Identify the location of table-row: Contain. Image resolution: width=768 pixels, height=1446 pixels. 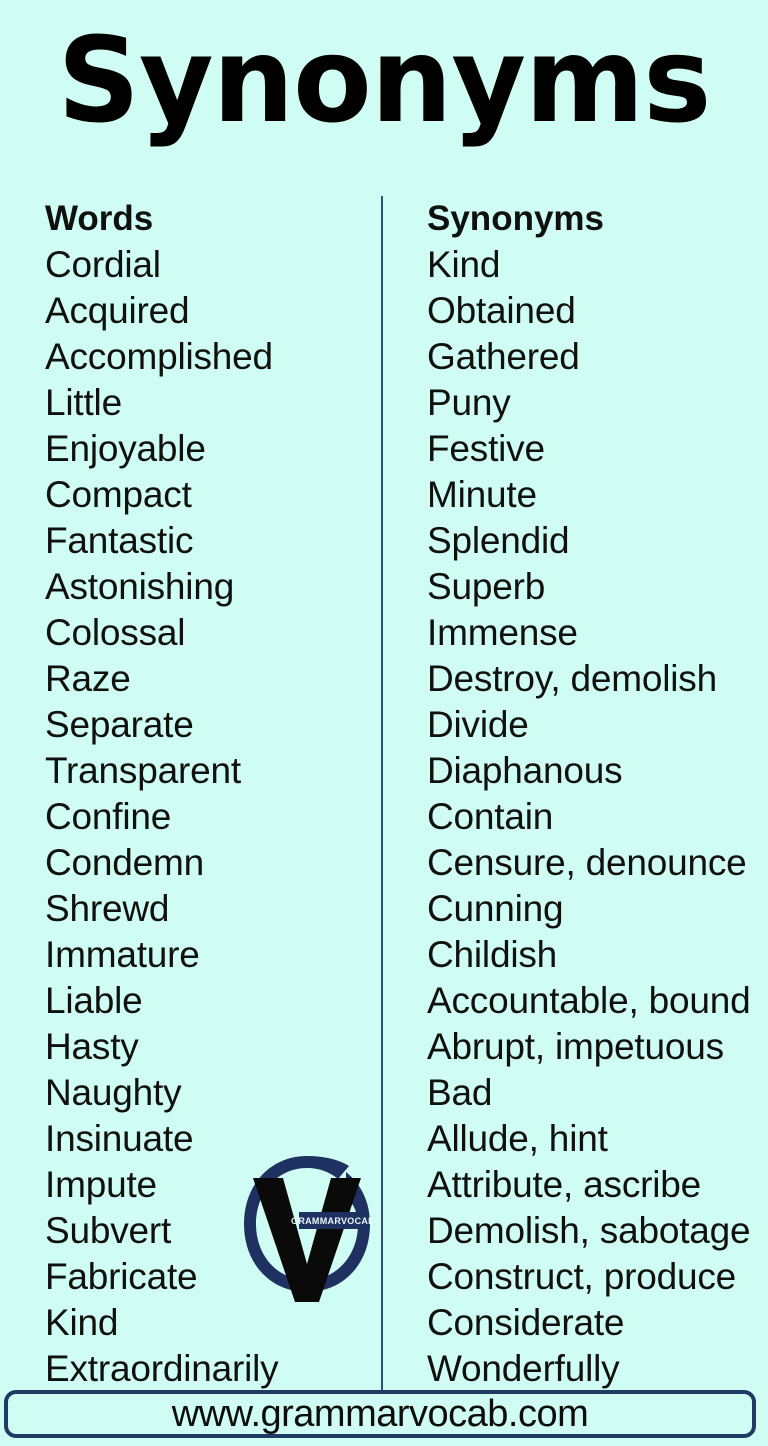
(490, 816).